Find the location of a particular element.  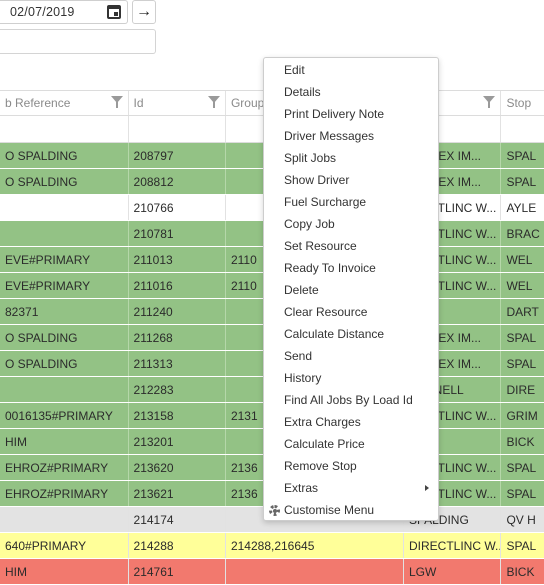

cell-job-reference: 0016135#PRIMARY is located at coordinates (64, 415).